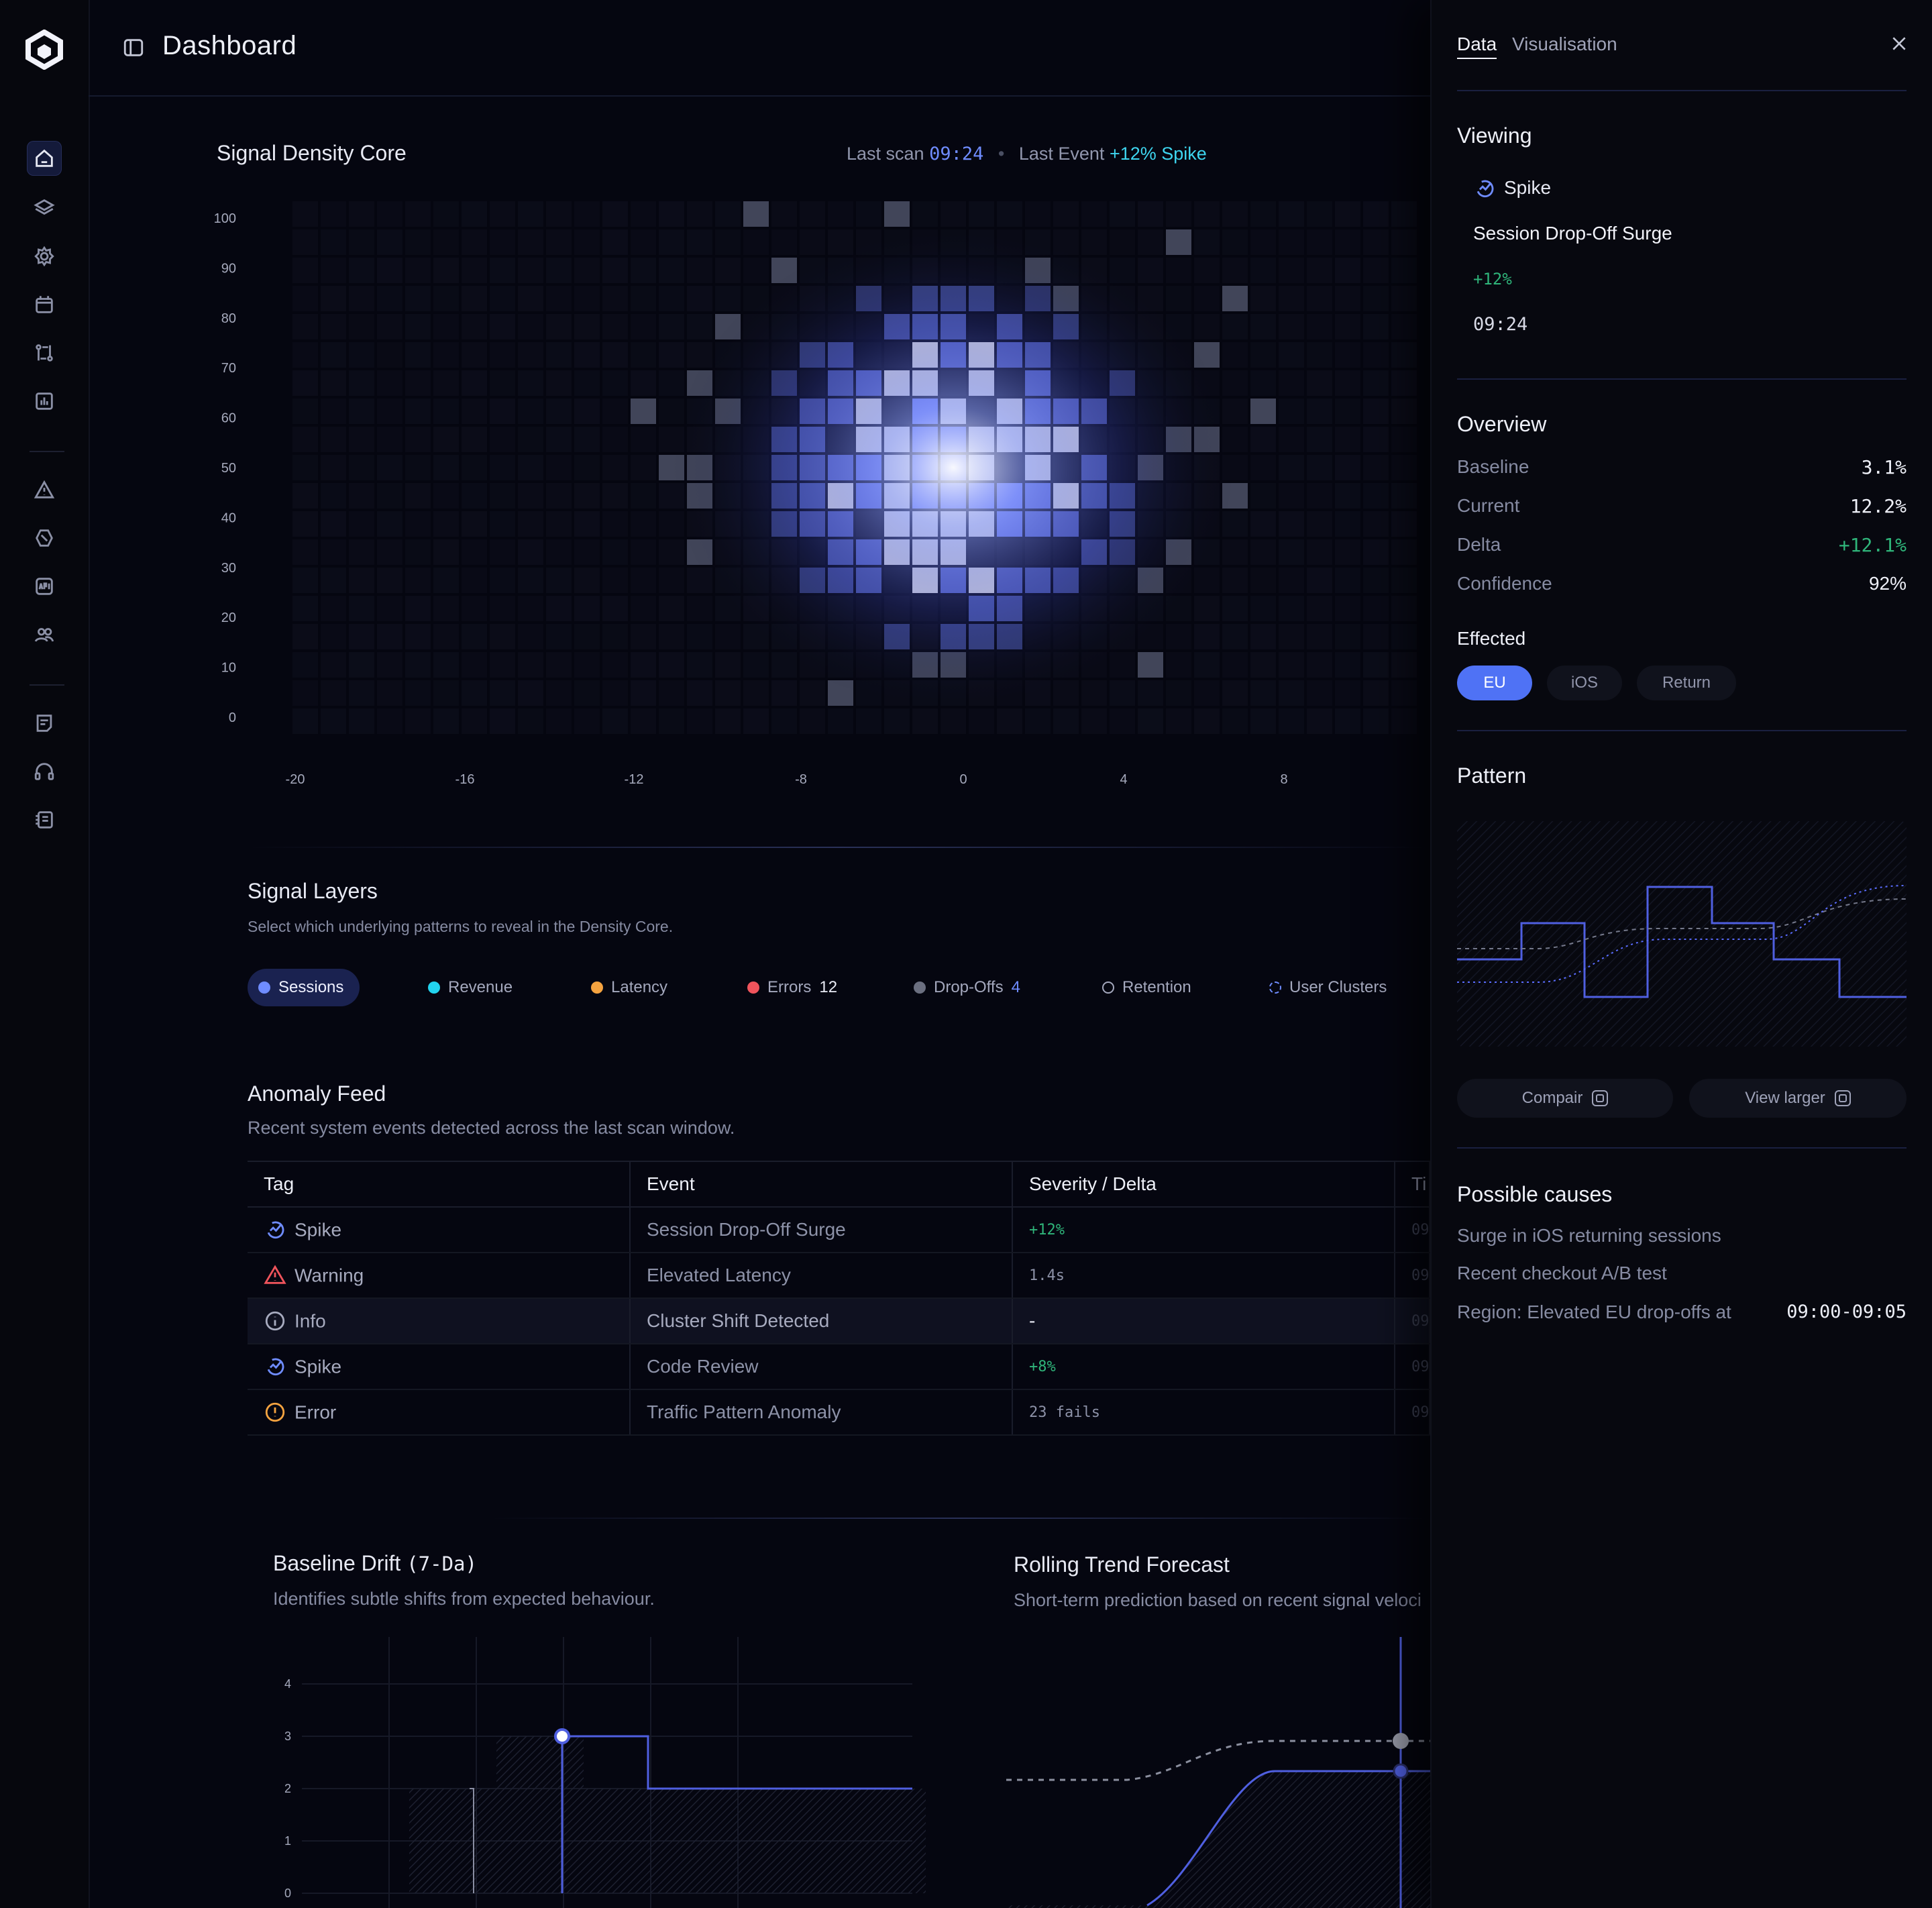 This screenshot has height=1908, width=1932. What do you see at coordinates (1528, 187) in the screenshot?
I see `viewing-tag: Spike` at bounding box center [1528, 187].